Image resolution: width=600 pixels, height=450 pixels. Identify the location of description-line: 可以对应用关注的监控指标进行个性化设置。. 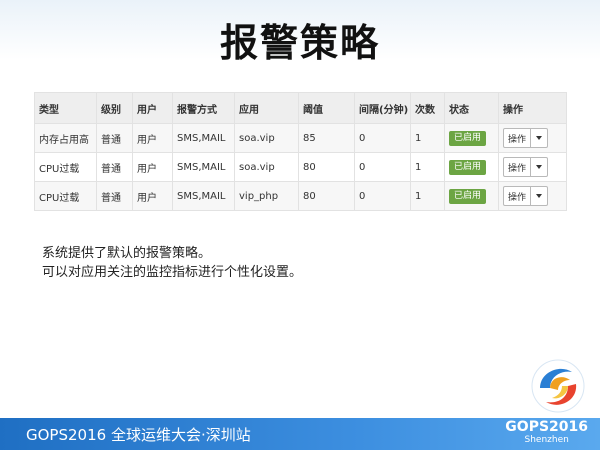
(172, 272).